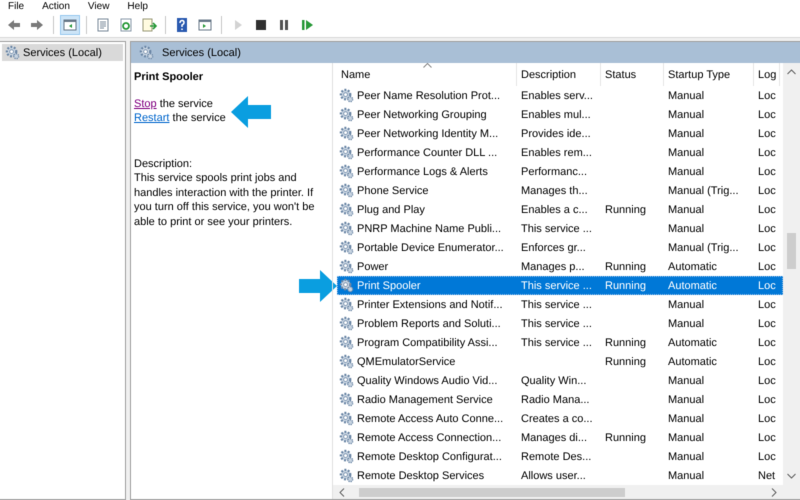 This screenshot has width=800, height=500. Describe the element at coordinates (709, 74) in the screenshot. I see `column-header: Startup Type` at that location.